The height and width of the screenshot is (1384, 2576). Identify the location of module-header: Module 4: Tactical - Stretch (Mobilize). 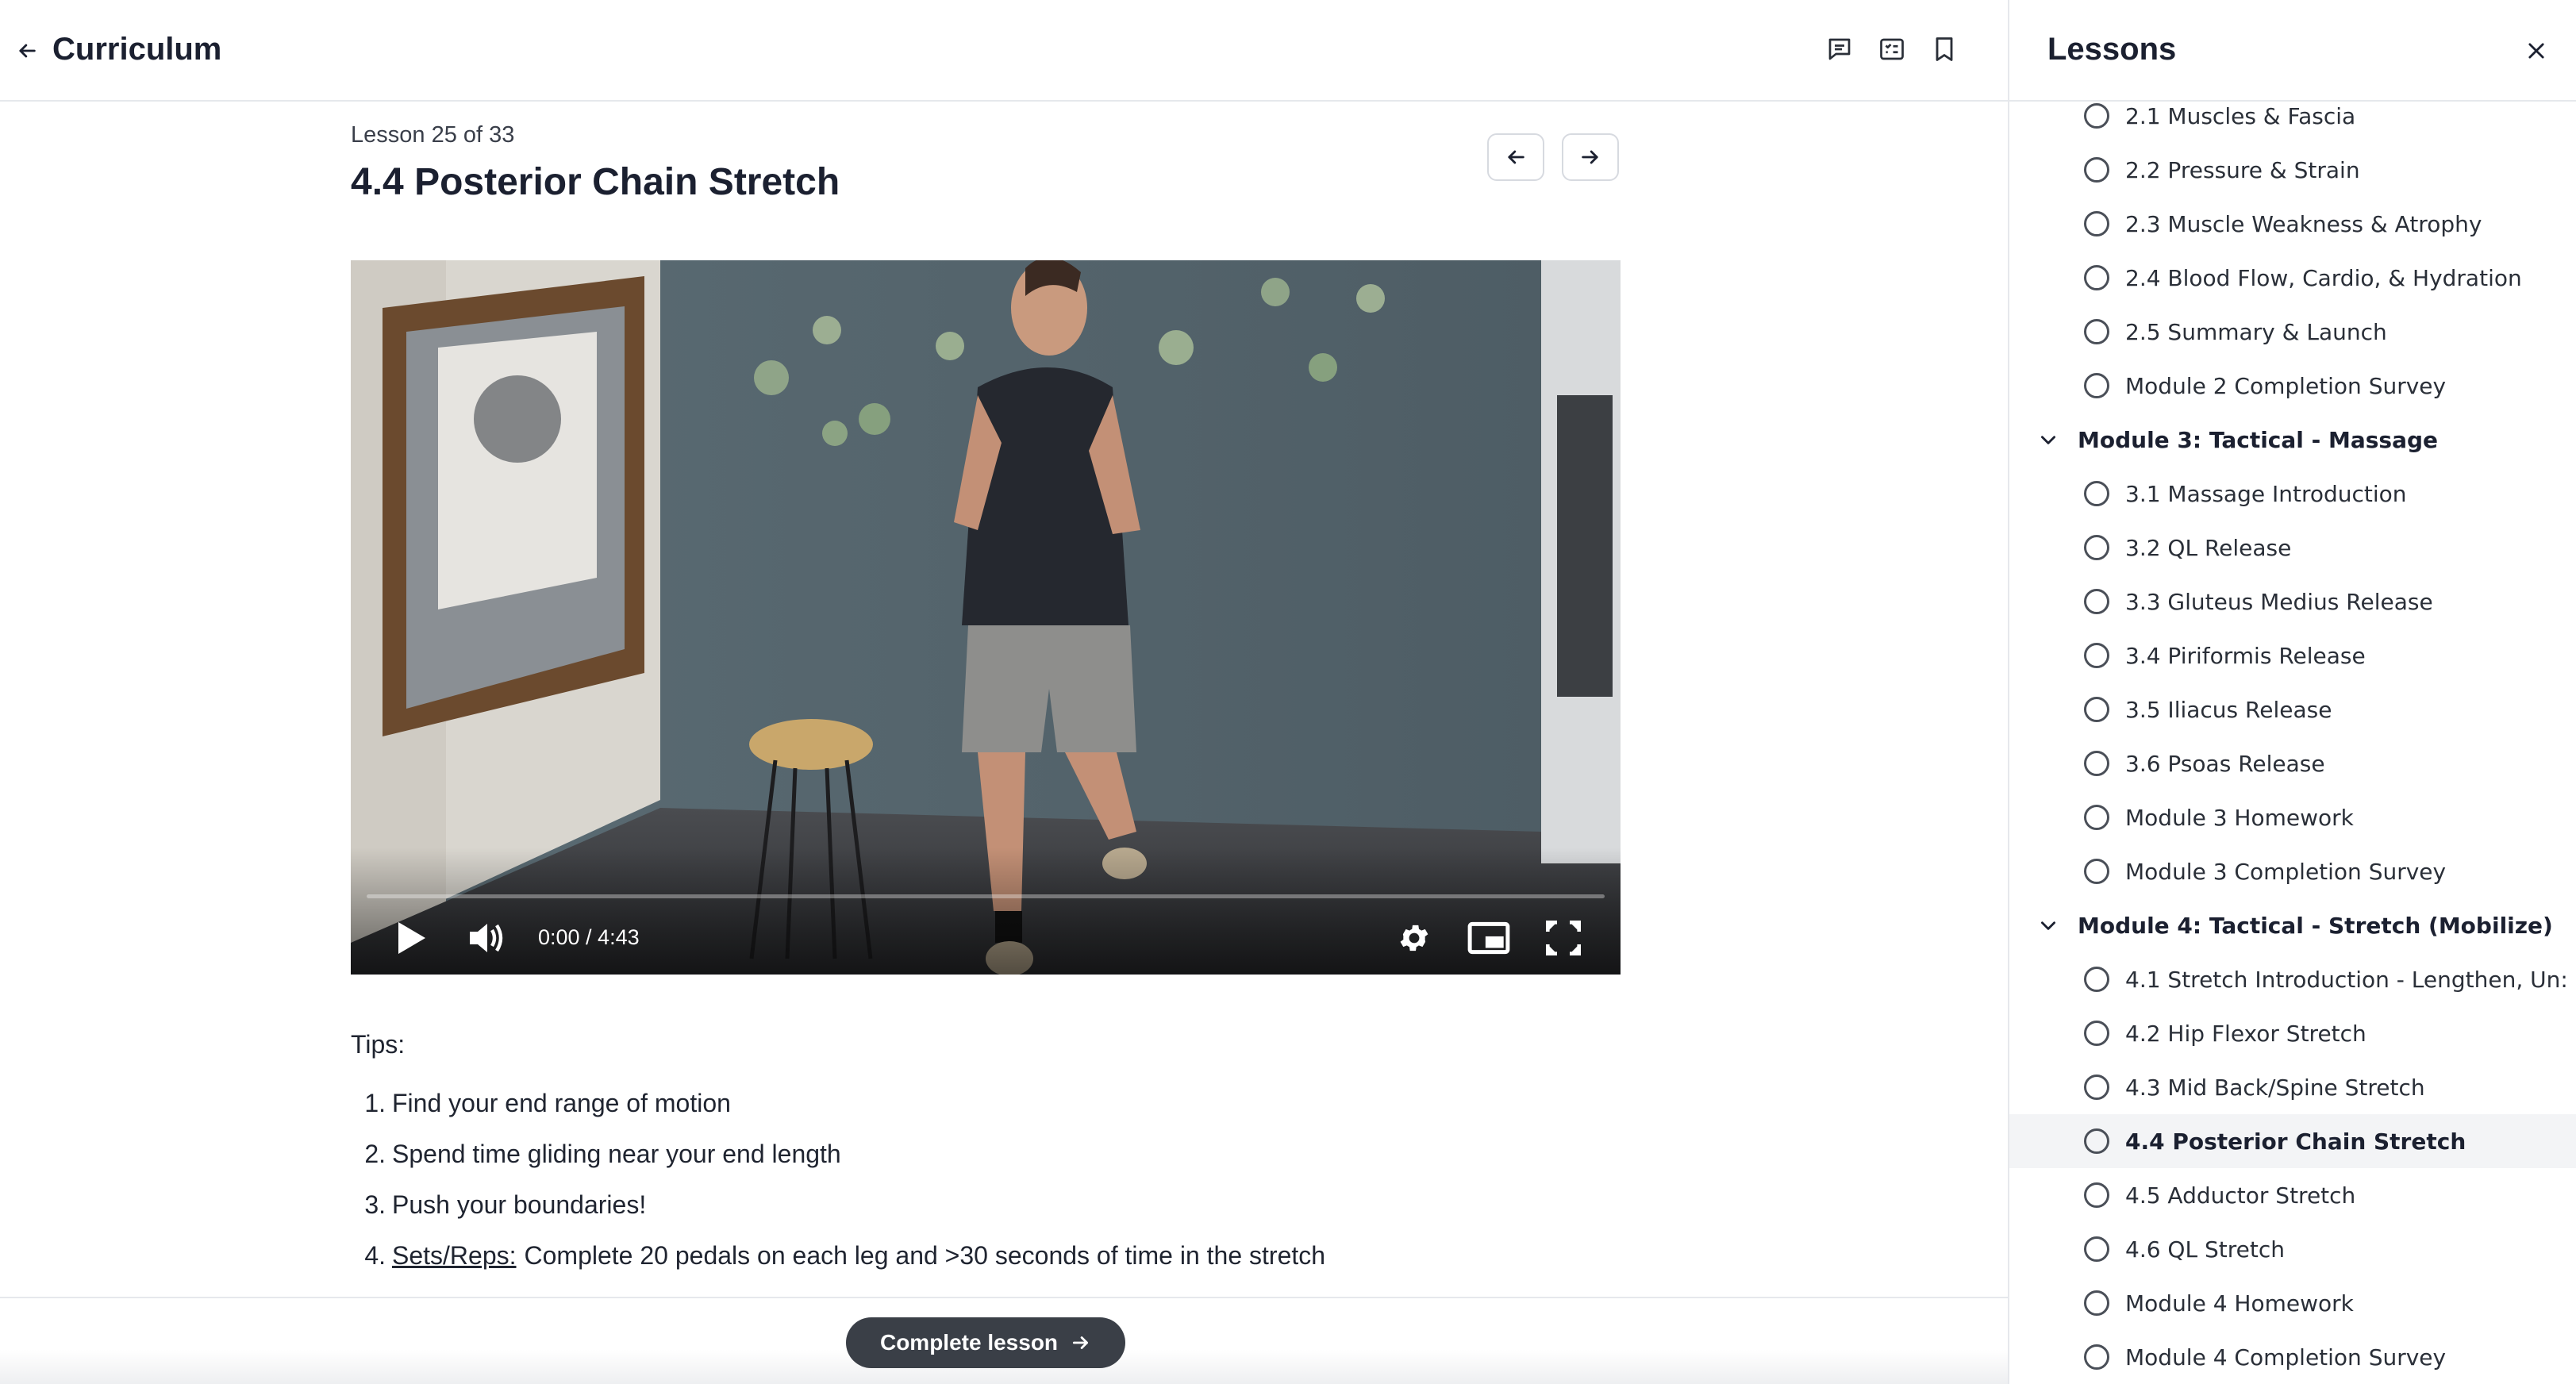
(2292, 925).